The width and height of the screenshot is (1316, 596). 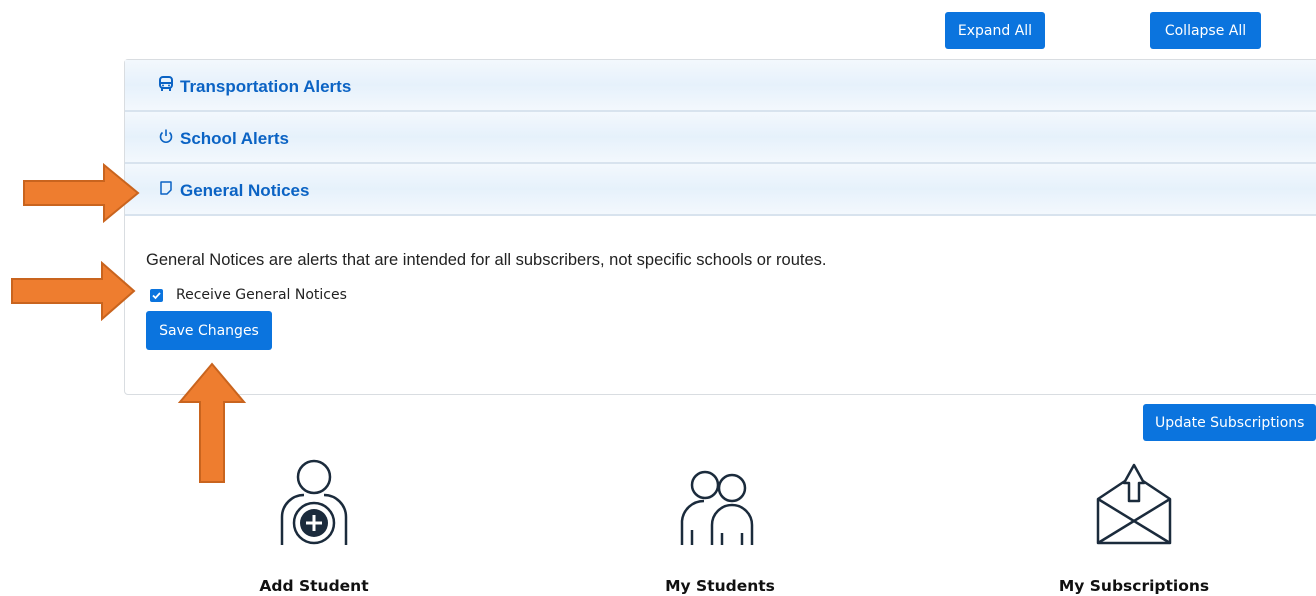 What do you see at coordinates (720, 86) in the screenshot?
I see `accordion-header-transportation-alerts: Transportation Alerts` at bounding box center [720, 86].